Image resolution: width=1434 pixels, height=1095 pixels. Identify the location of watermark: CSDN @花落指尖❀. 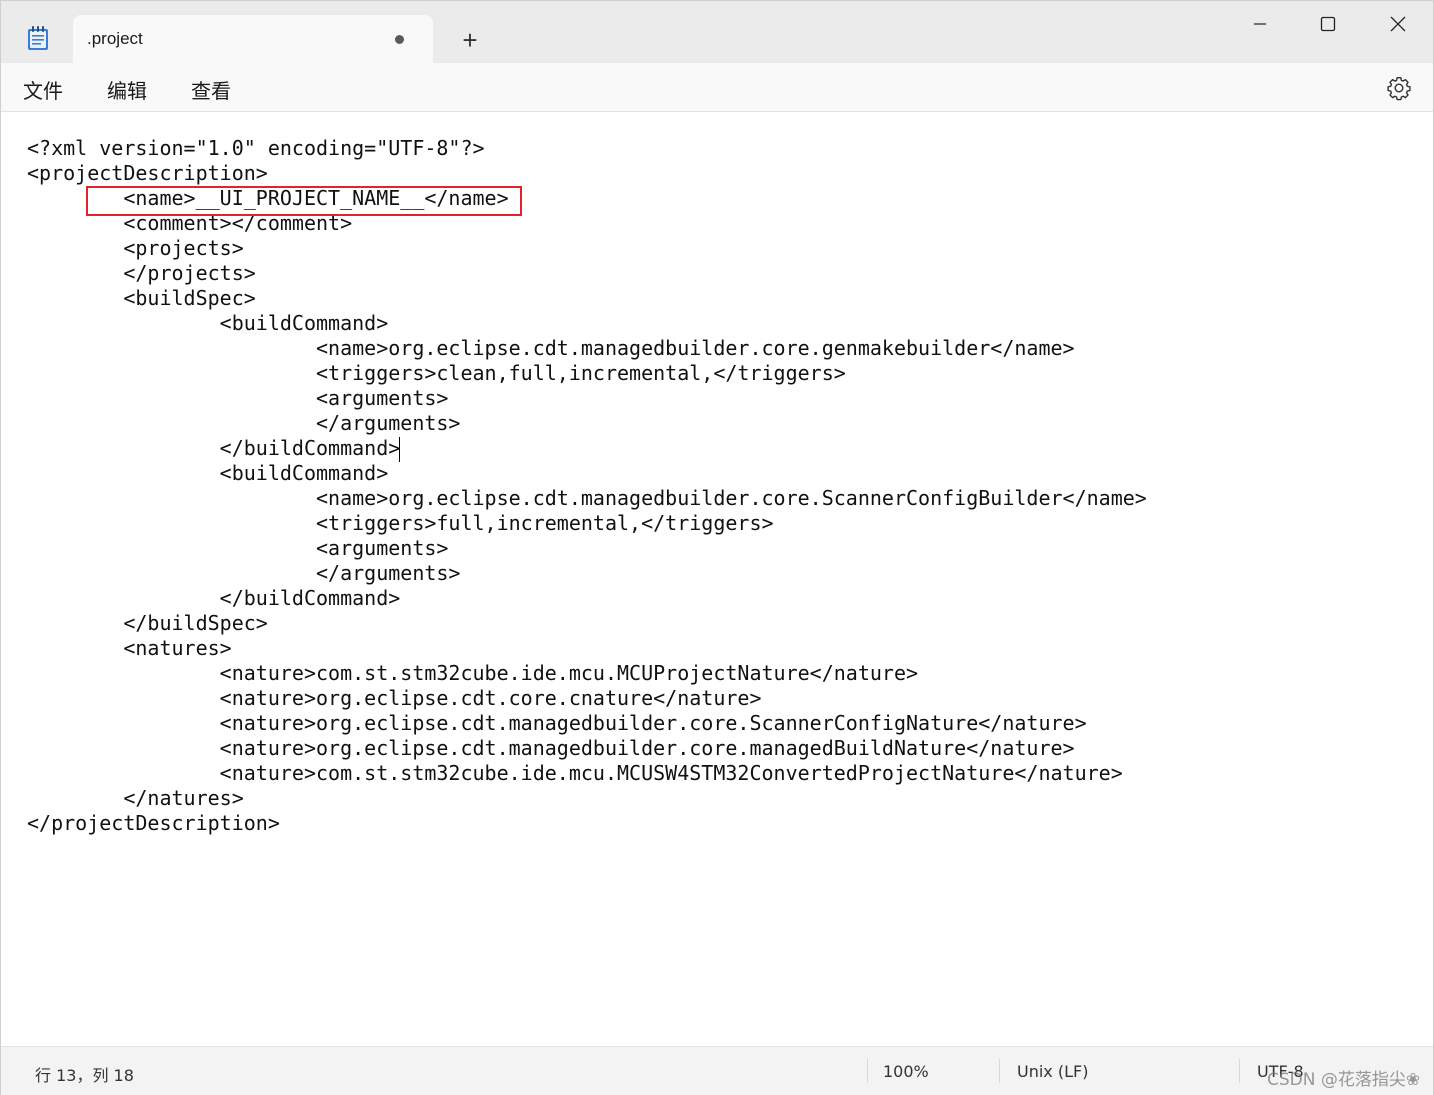
(1344, 1080).